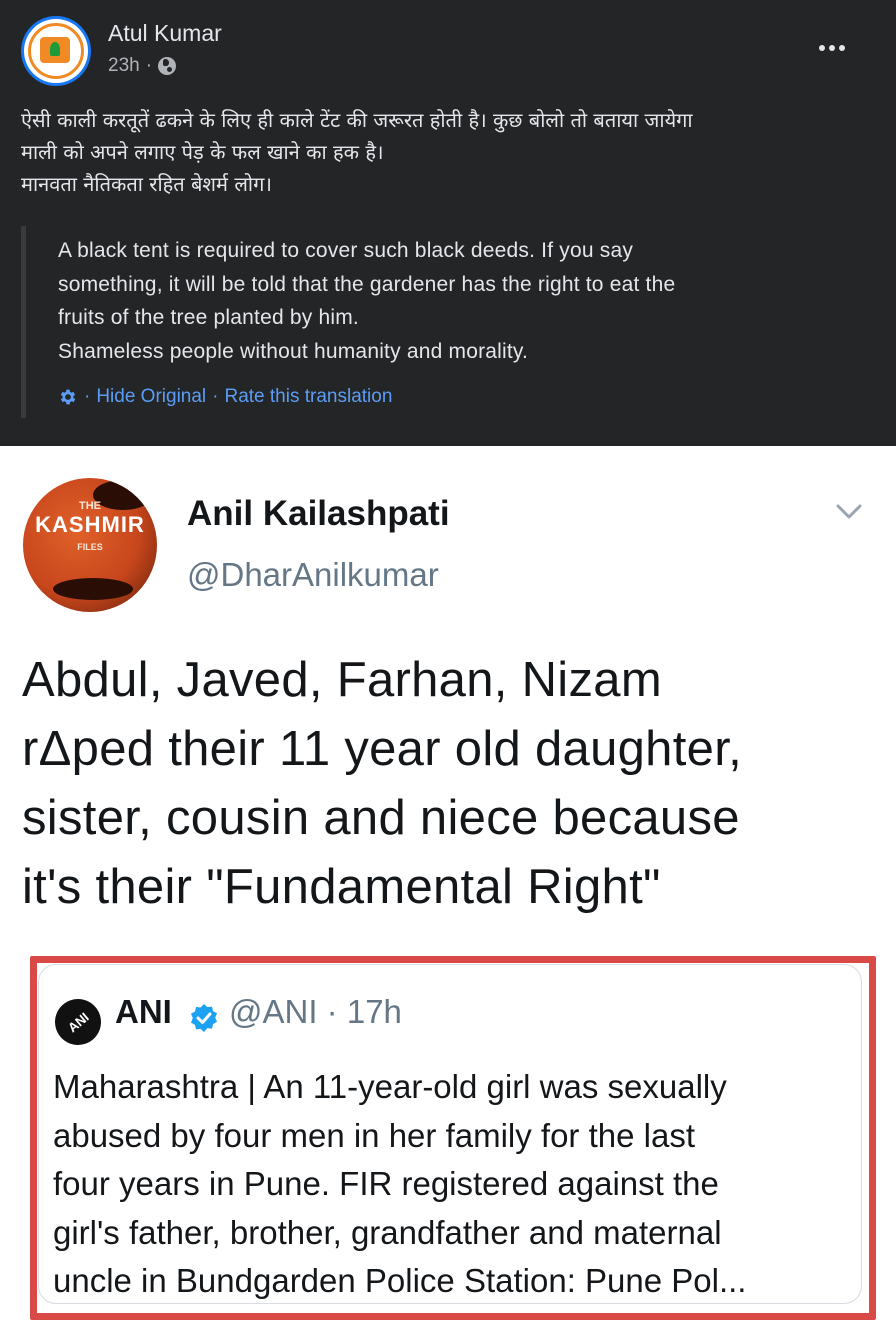 The width and height of the screenshot is (896, 1340). I want to click on chevron-down-icon, so click(849, 511).